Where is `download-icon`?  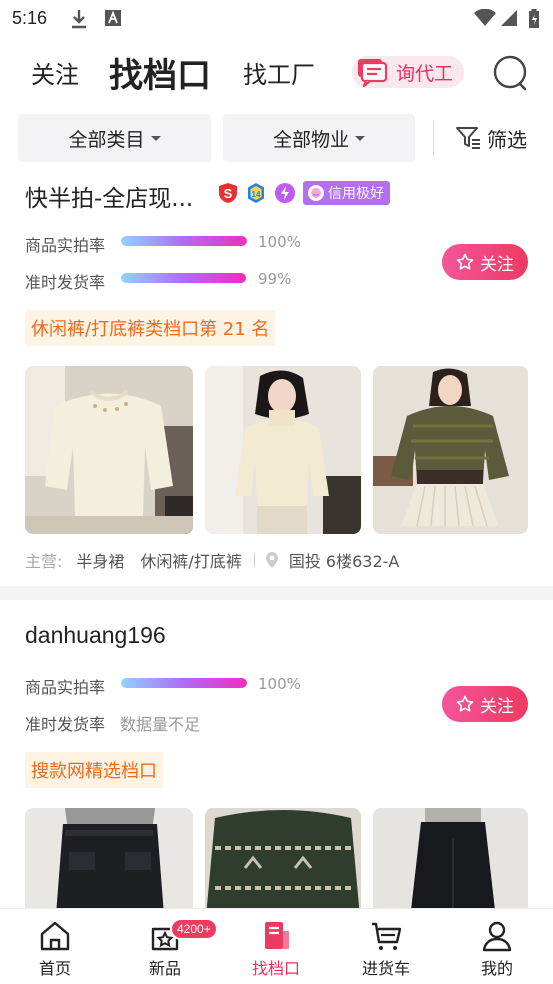 download-icon is located at coordinates (79, 19).